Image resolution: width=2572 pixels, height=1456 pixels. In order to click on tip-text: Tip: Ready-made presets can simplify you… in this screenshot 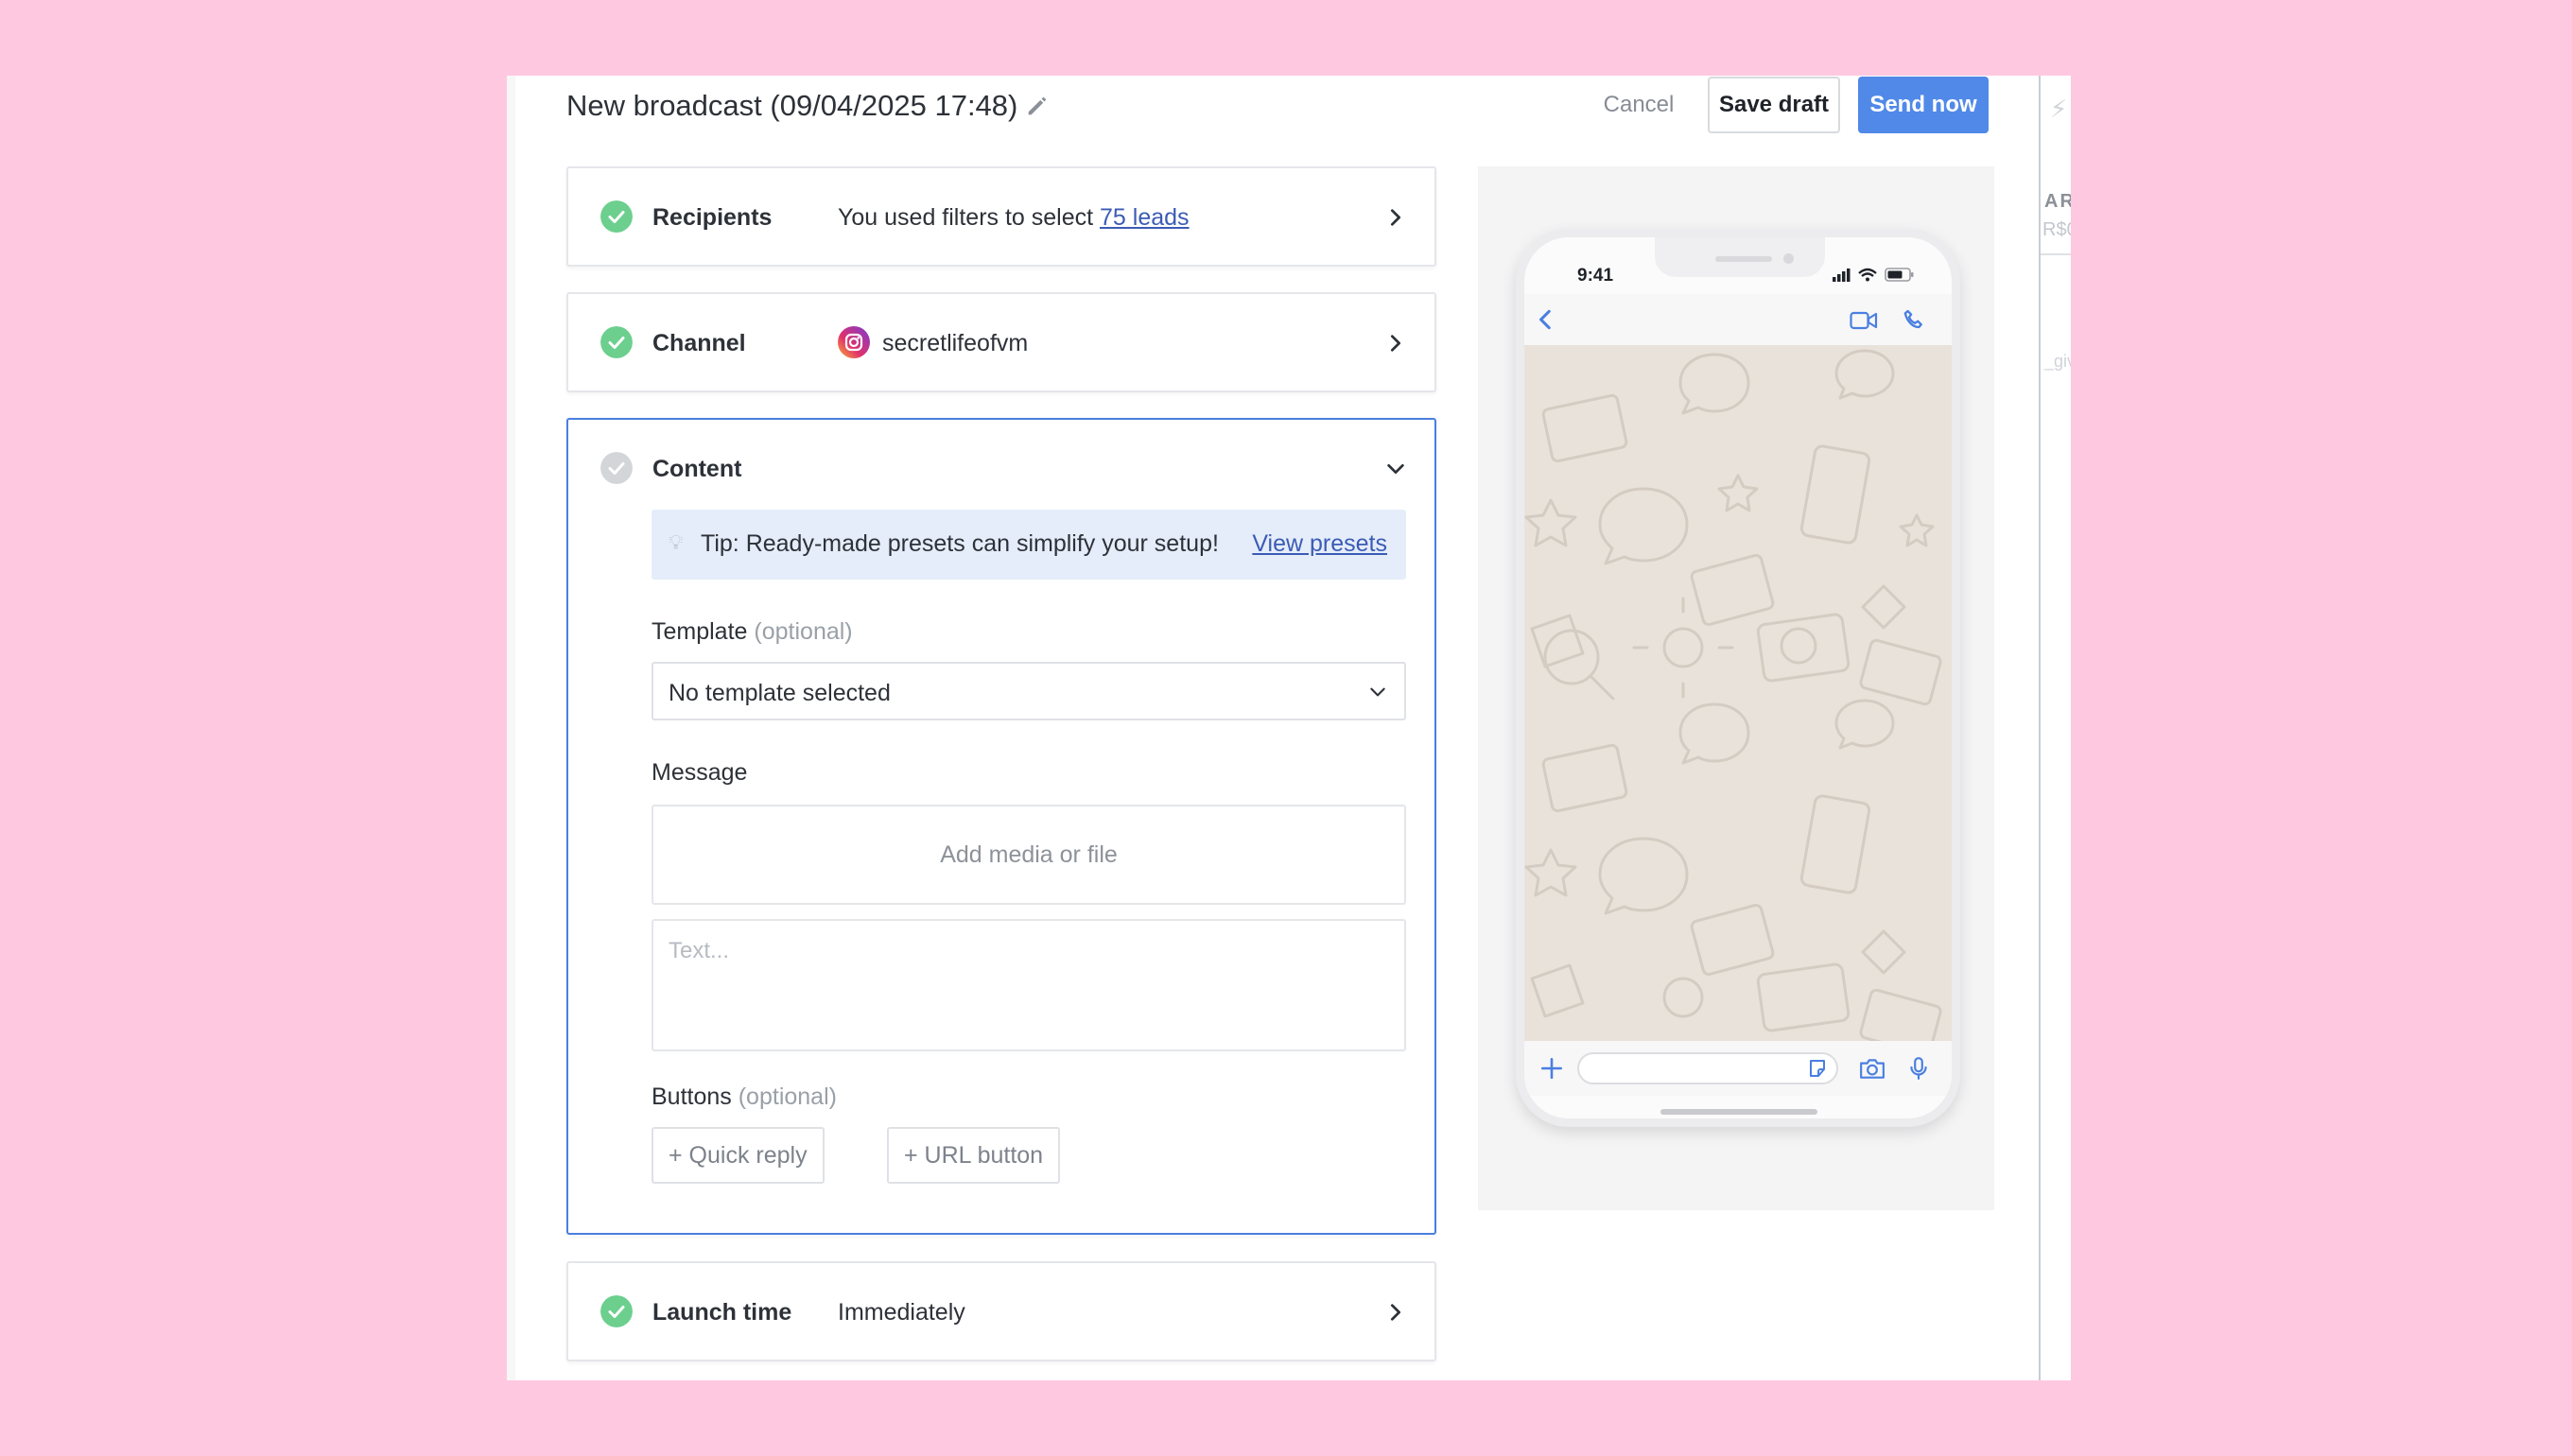, I will do `click(960, 543)`.